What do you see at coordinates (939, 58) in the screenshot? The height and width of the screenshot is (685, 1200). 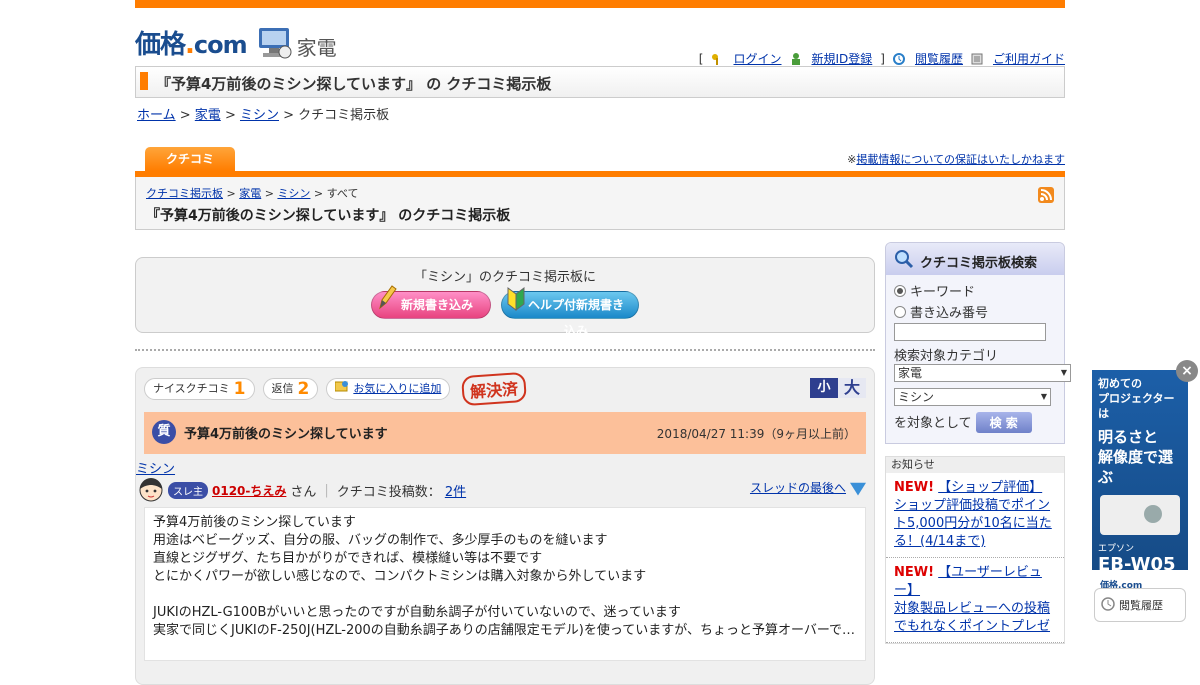 I see `history-link: 閲覧履歴` at bounding box center [939, 58].